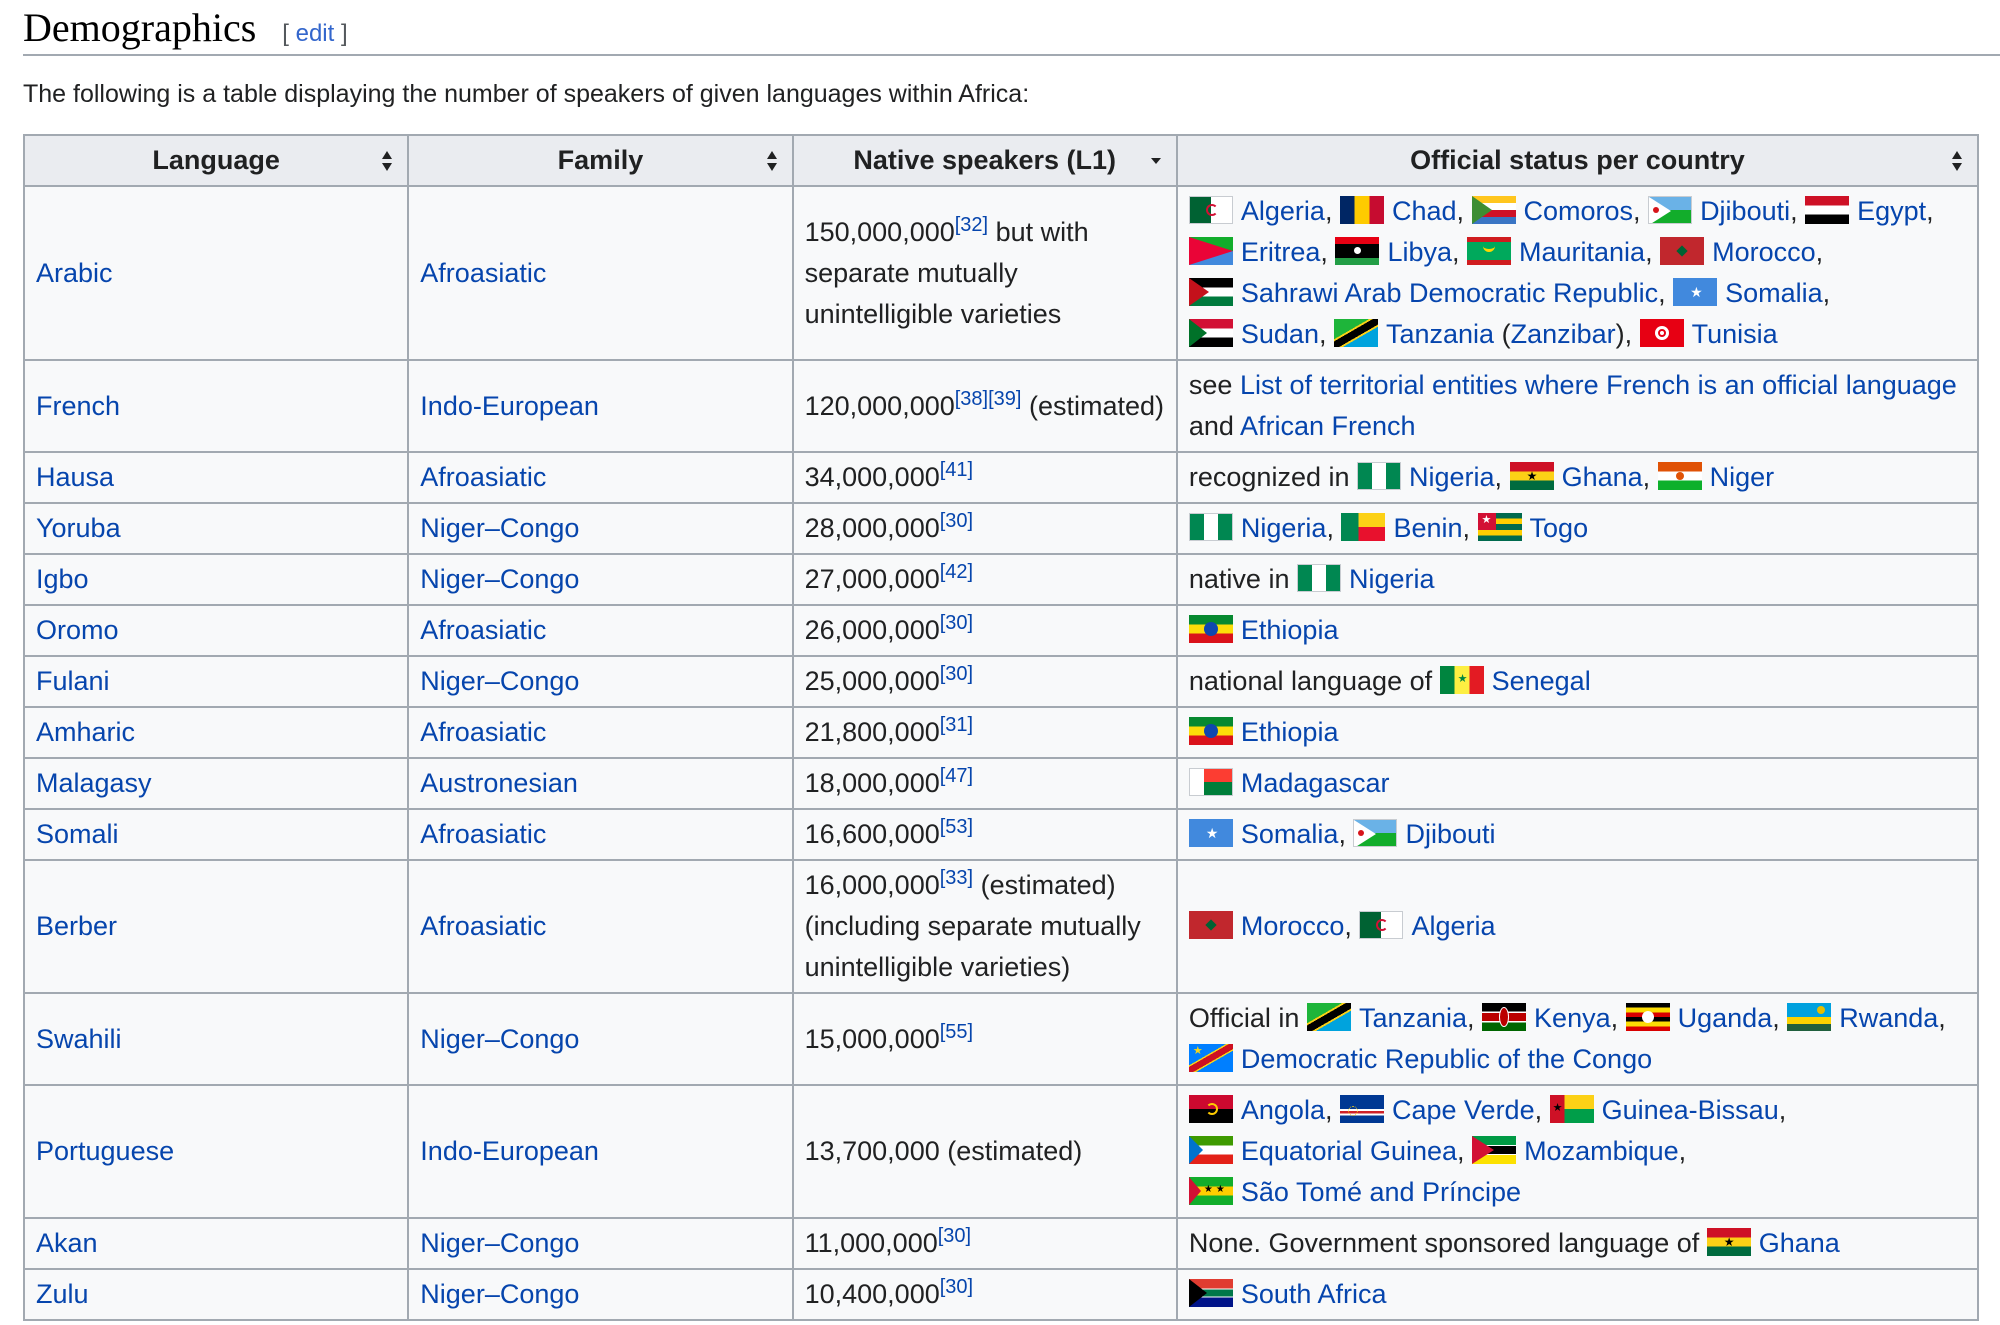 The image size is (2000, 1325). What do you see at coordinates (971, 225) in the screenshot?
I see `reference-link: [32]` at bounding box center [971, 225].